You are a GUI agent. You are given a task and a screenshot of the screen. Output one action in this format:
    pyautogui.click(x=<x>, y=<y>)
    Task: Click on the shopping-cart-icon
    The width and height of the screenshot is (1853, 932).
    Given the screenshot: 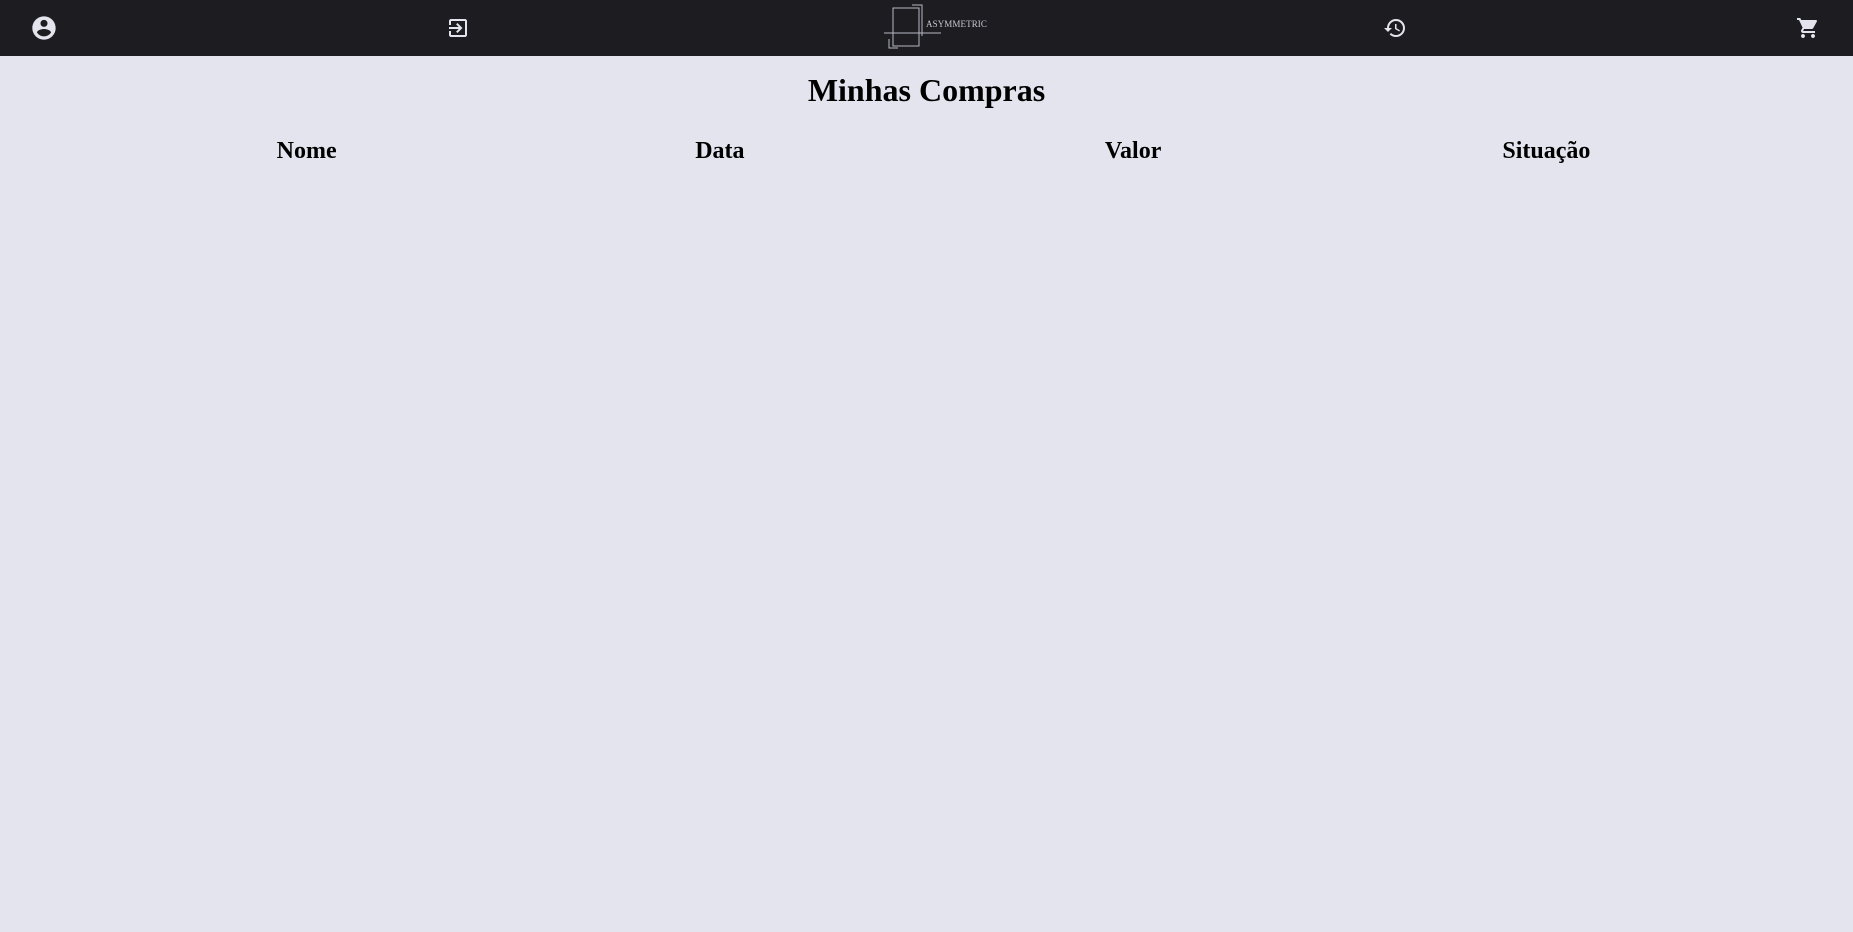 What is the action you would take?
    pyautogui.click(x=1807, y=28)
    